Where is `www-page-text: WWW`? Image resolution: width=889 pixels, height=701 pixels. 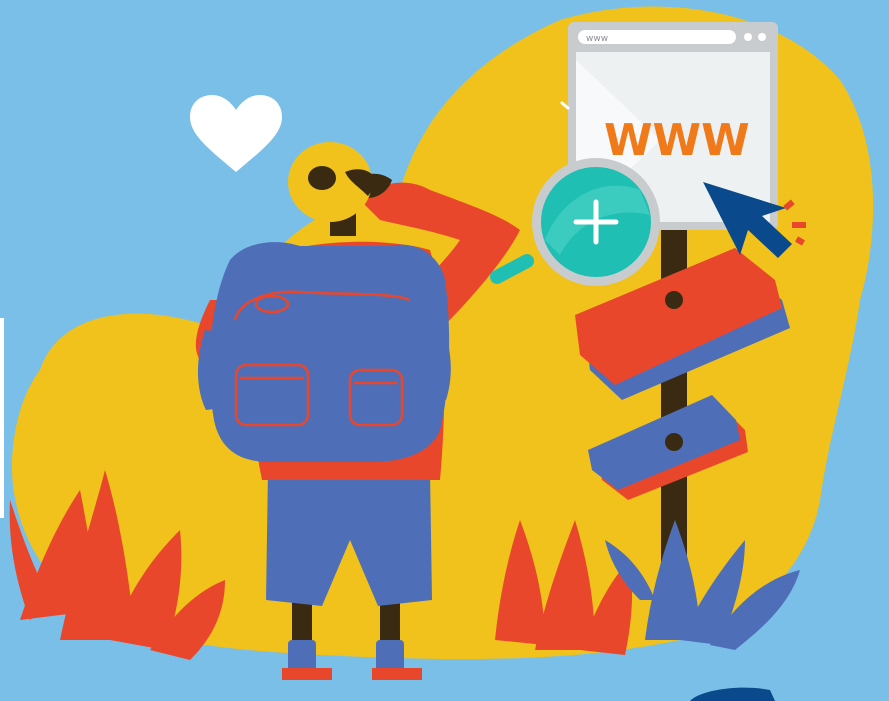
www-page-text: WWW is located at coordinates (677, 140).